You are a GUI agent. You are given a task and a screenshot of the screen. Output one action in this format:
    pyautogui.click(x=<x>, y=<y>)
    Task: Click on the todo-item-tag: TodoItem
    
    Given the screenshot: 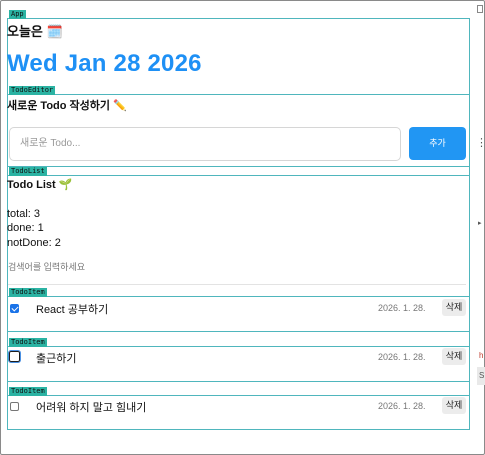 What is the action you would take?
    pyautogui.click(x=28, y=292)
    